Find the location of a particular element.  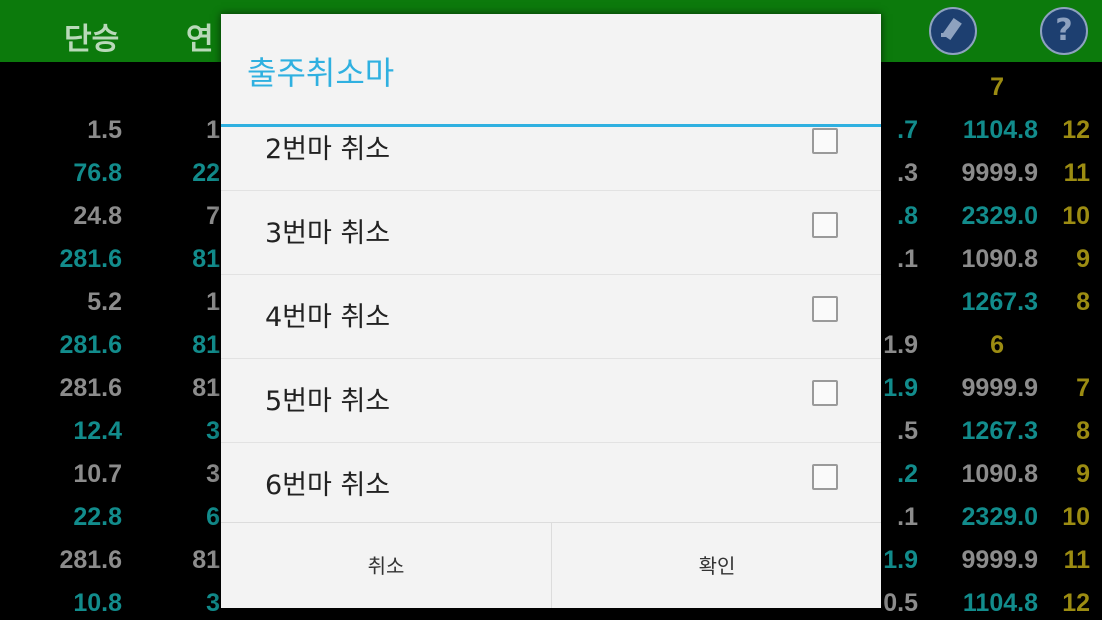

confirm-button: 확인 is located at coordinates (716, 565).